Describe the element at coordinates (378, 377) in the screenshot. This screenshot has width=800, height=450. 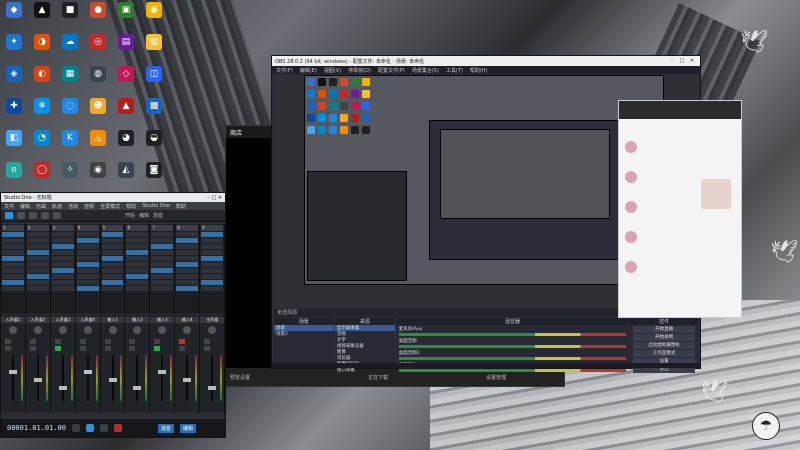
I see `store-label: 正在下载` at that location.